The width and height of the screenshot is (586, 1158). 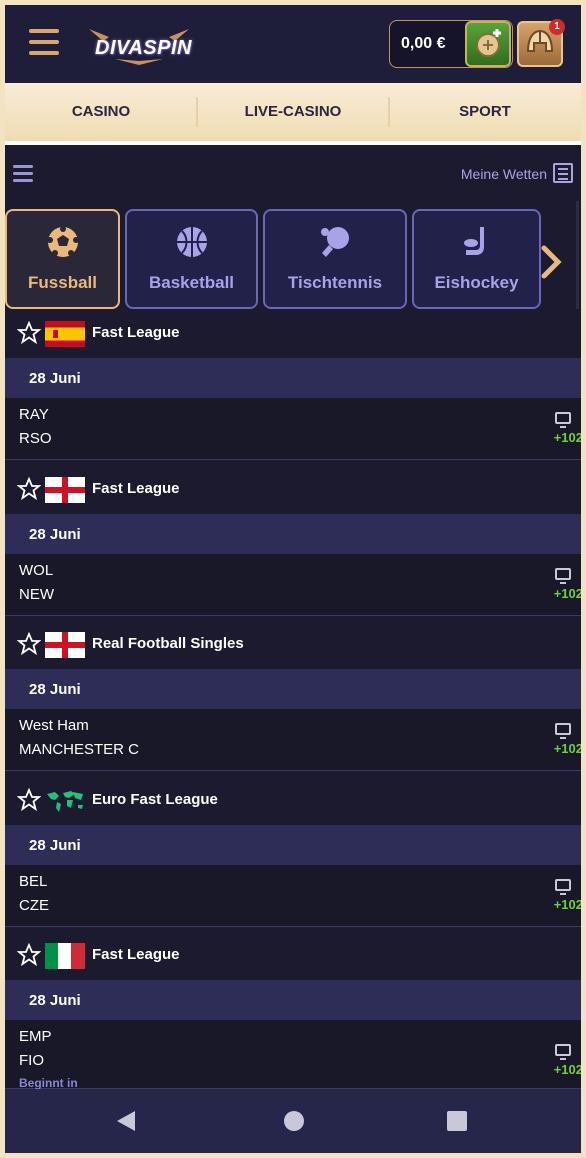 I want to click on match-row: West Ham MANCHESTER C +102, so click(x=293, y=740).